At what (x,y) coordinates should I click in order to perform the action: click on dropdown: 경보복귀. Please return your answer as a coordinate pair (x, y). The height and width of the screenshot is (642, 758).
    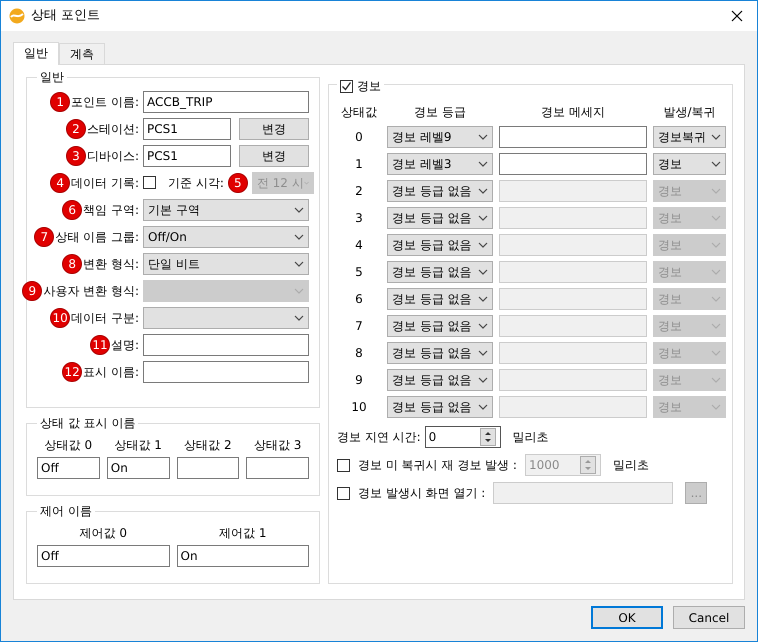
    Looking at the image, I should click on (689, 137).